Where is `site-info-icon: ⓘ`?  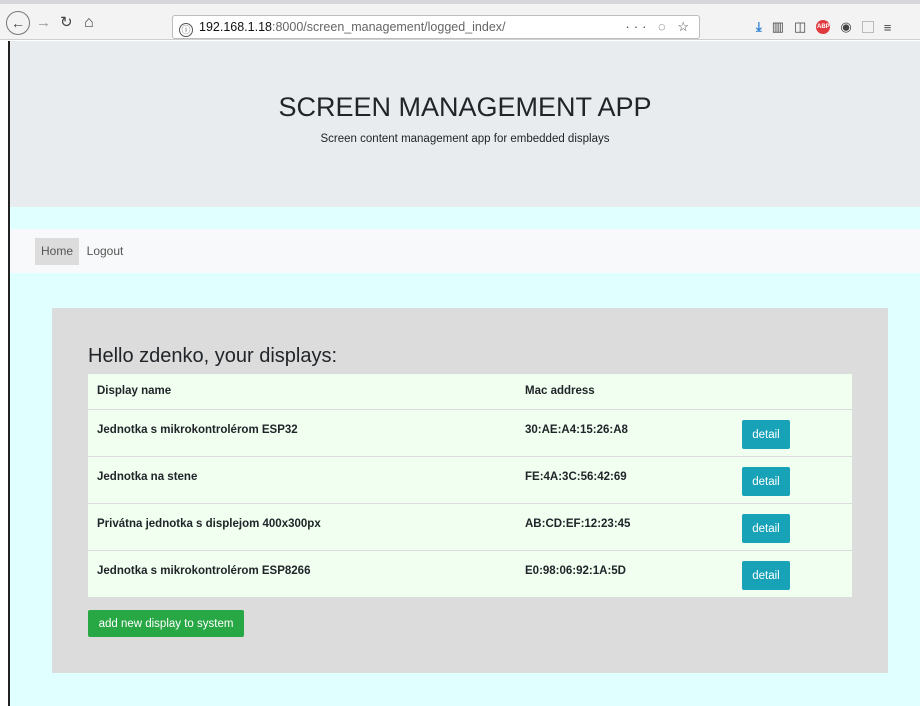
site-info-icon: ⓘ is located at coordinates (186, 30).